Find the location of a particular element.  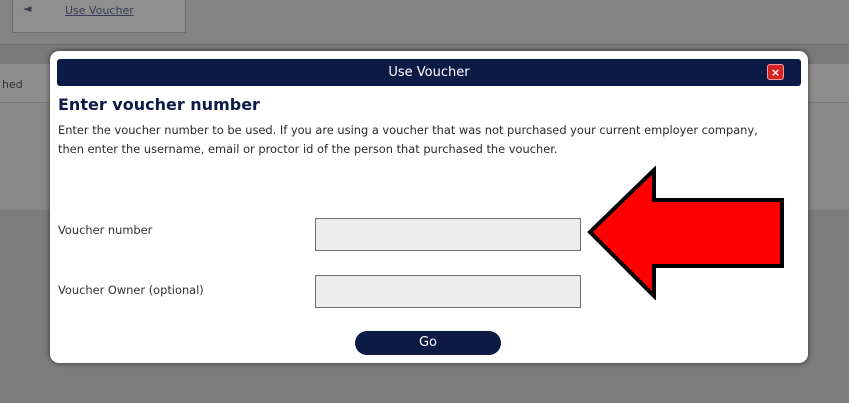

voucher-owner-input is located at coordinates (448, 291).